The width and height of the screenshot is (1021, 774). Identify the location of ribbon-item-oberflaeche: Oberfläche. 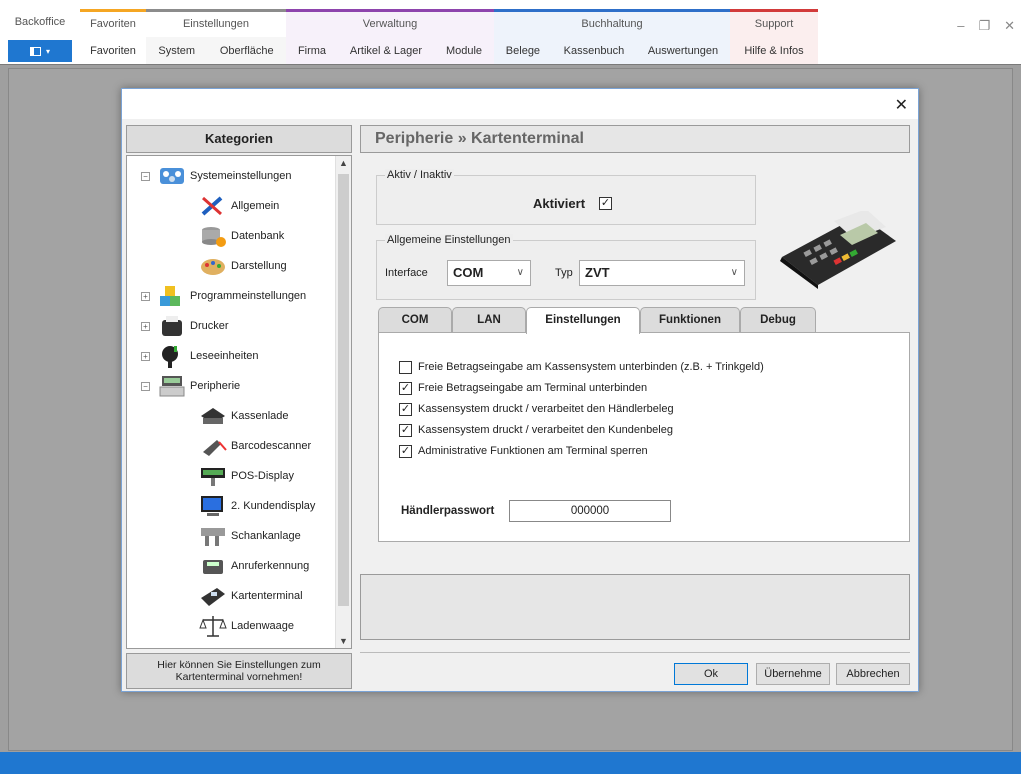
(247, 51).